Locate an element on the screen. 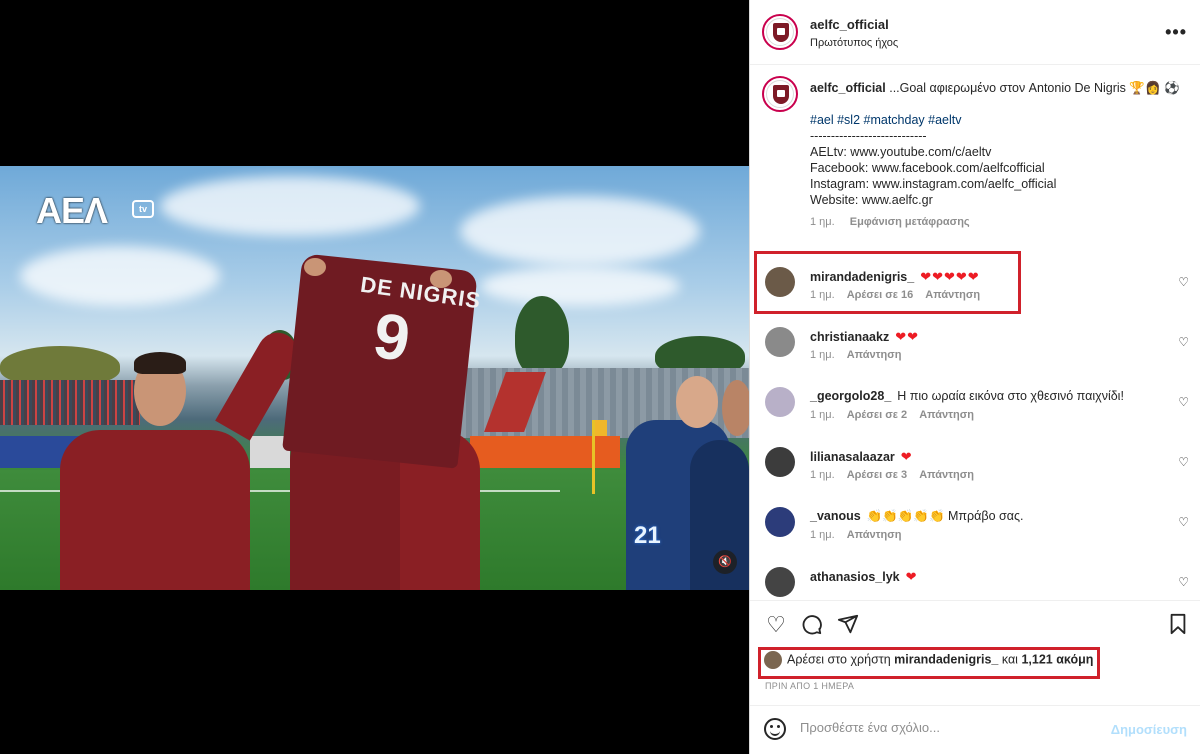 Image resolution: width=1200 pixels, height=754 pixels. caption-avatar is located at coordinates (780, 94).